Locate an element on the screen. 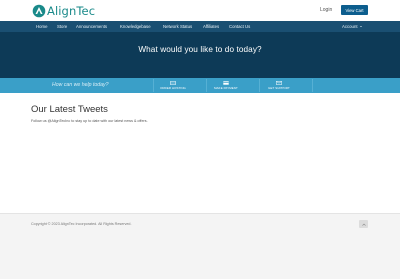 The height and width of the screenshot is (279, 400). get-support-label: GET SUPPORT is located at coordinates (279, 88).